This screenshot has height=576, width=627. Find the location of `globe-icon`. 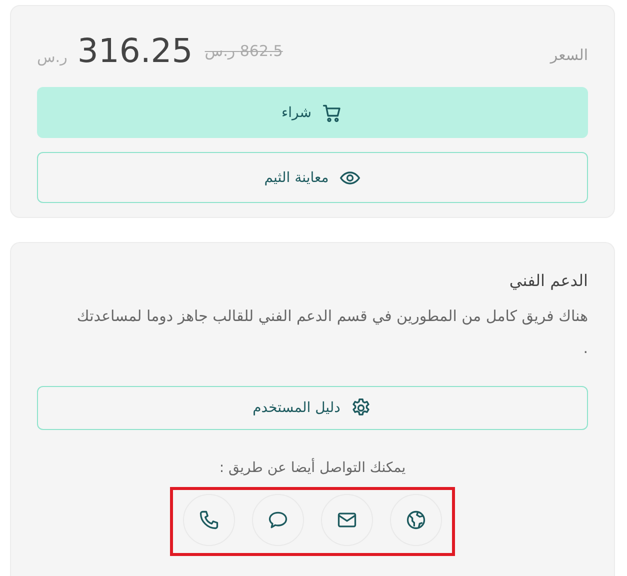

globe-icon is located at coordinates (416, 520).